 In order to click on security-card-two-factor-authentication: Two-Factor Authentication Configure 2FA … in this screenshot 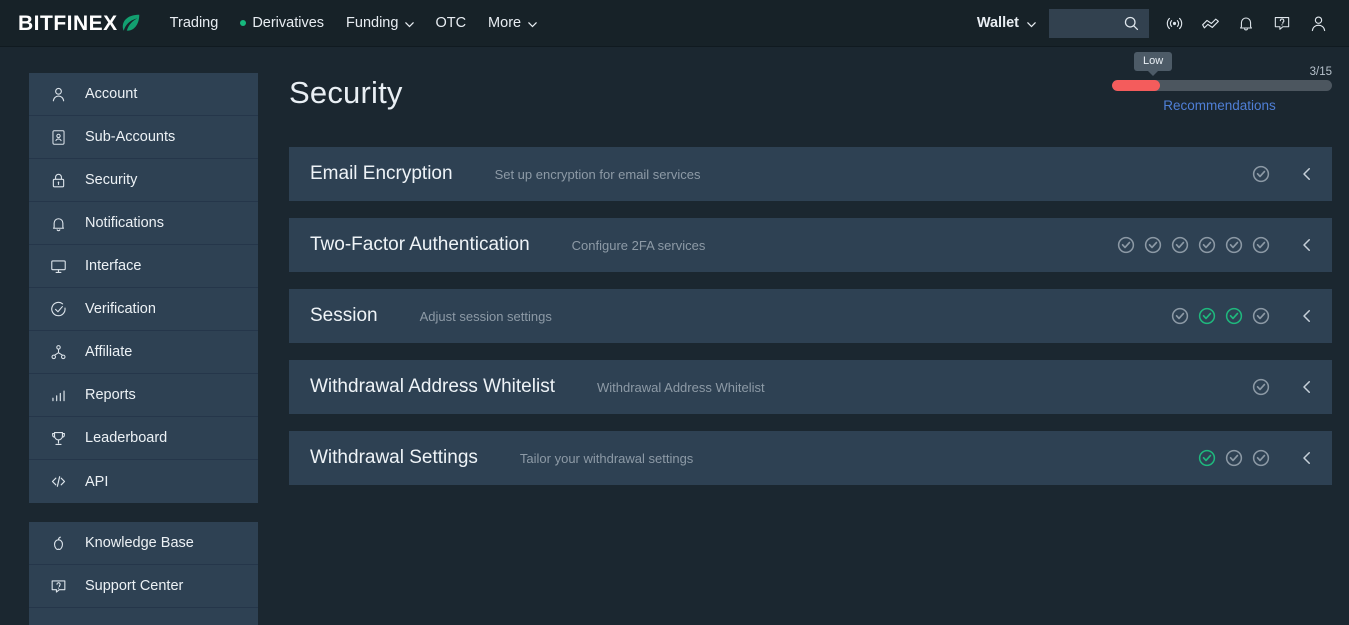, I will do `click(810, 245)`.